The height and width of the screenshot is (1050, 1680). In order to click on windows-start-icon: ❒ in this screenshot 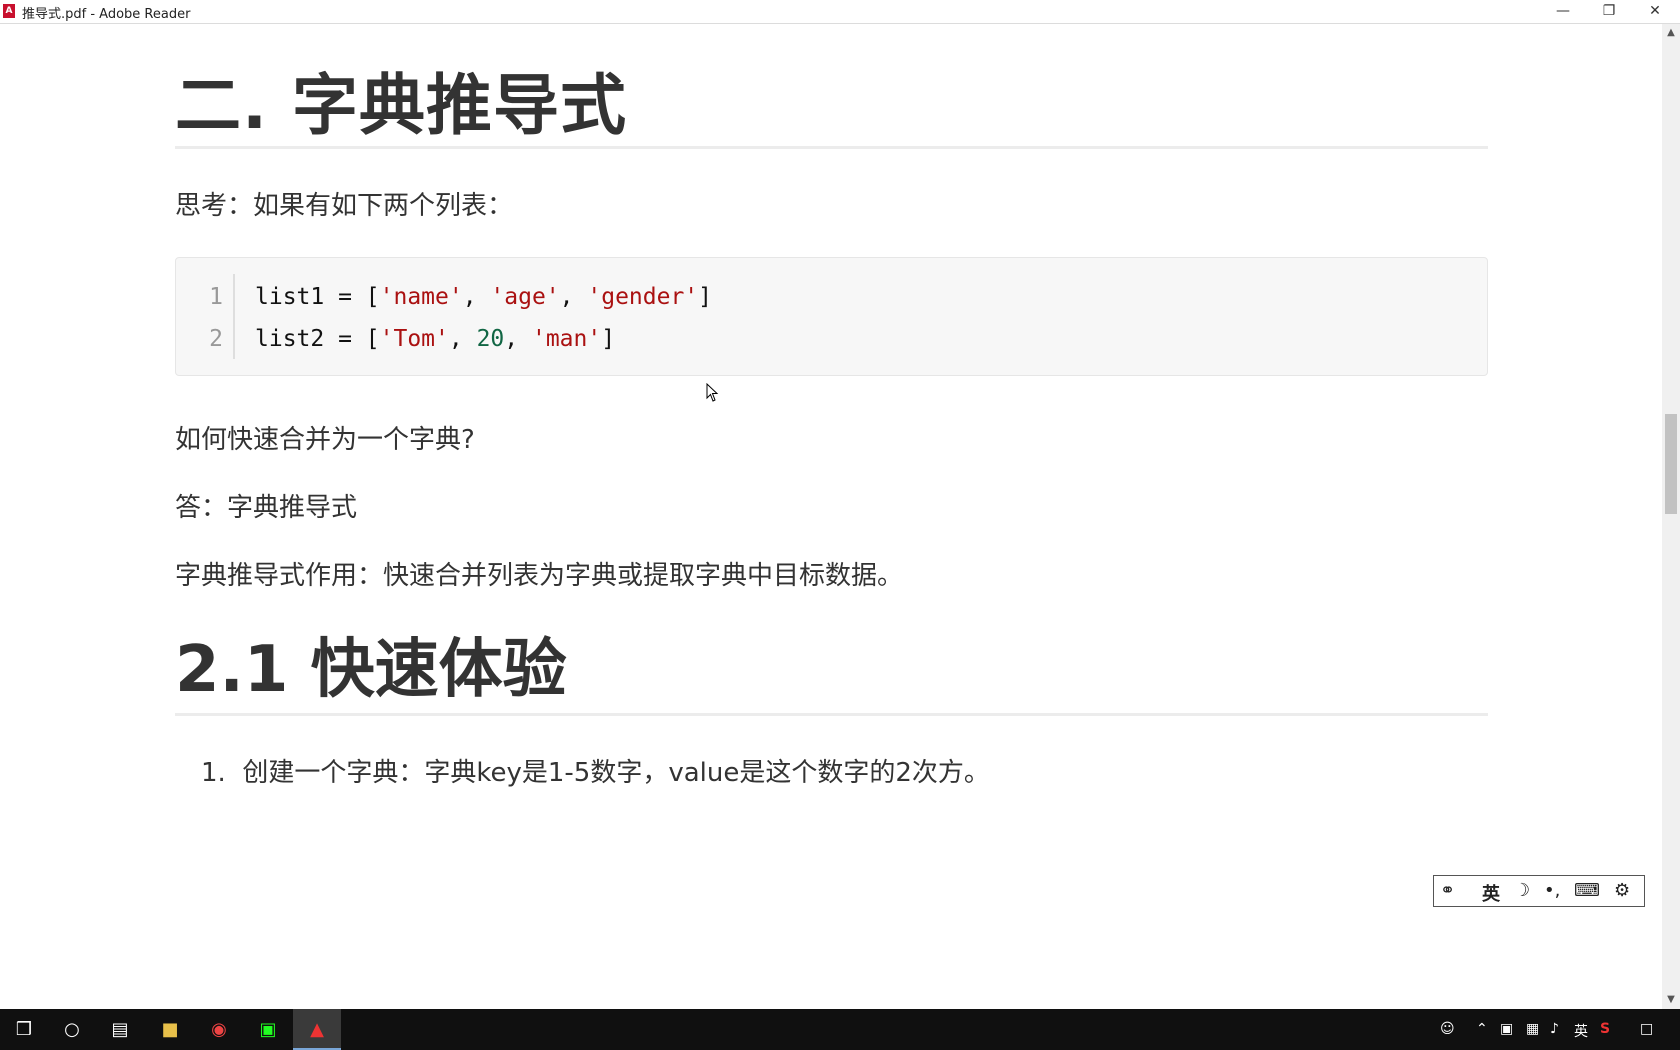, I will do `click(24, 1029)`.